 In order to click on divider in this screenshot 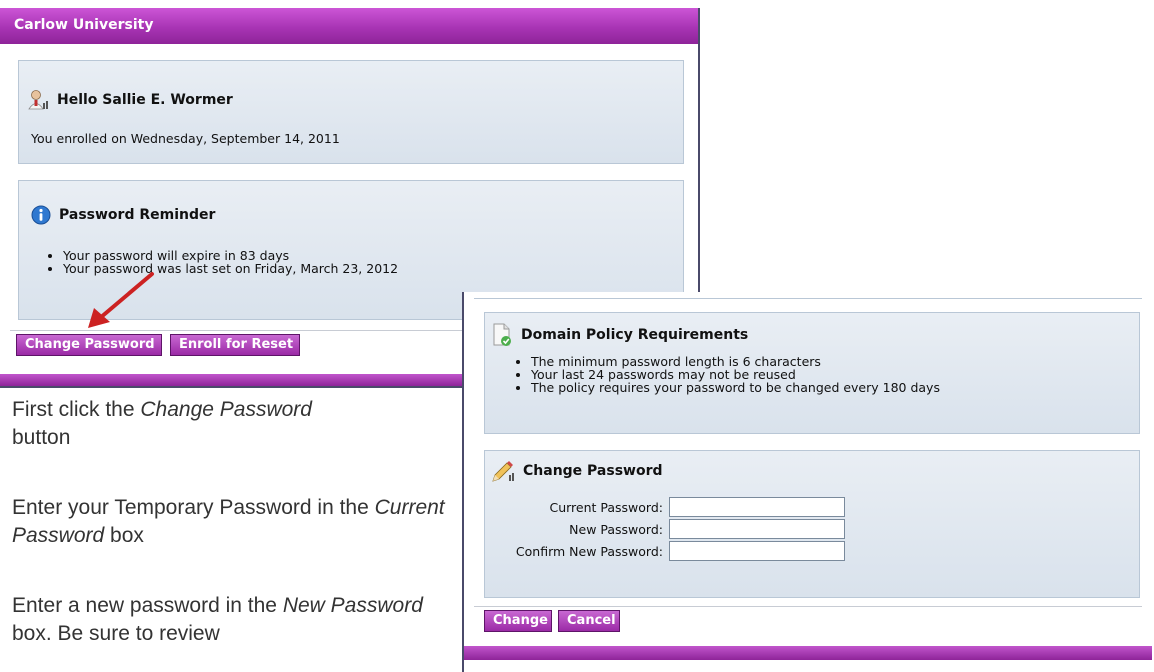, I will do `click(808, 298)`.